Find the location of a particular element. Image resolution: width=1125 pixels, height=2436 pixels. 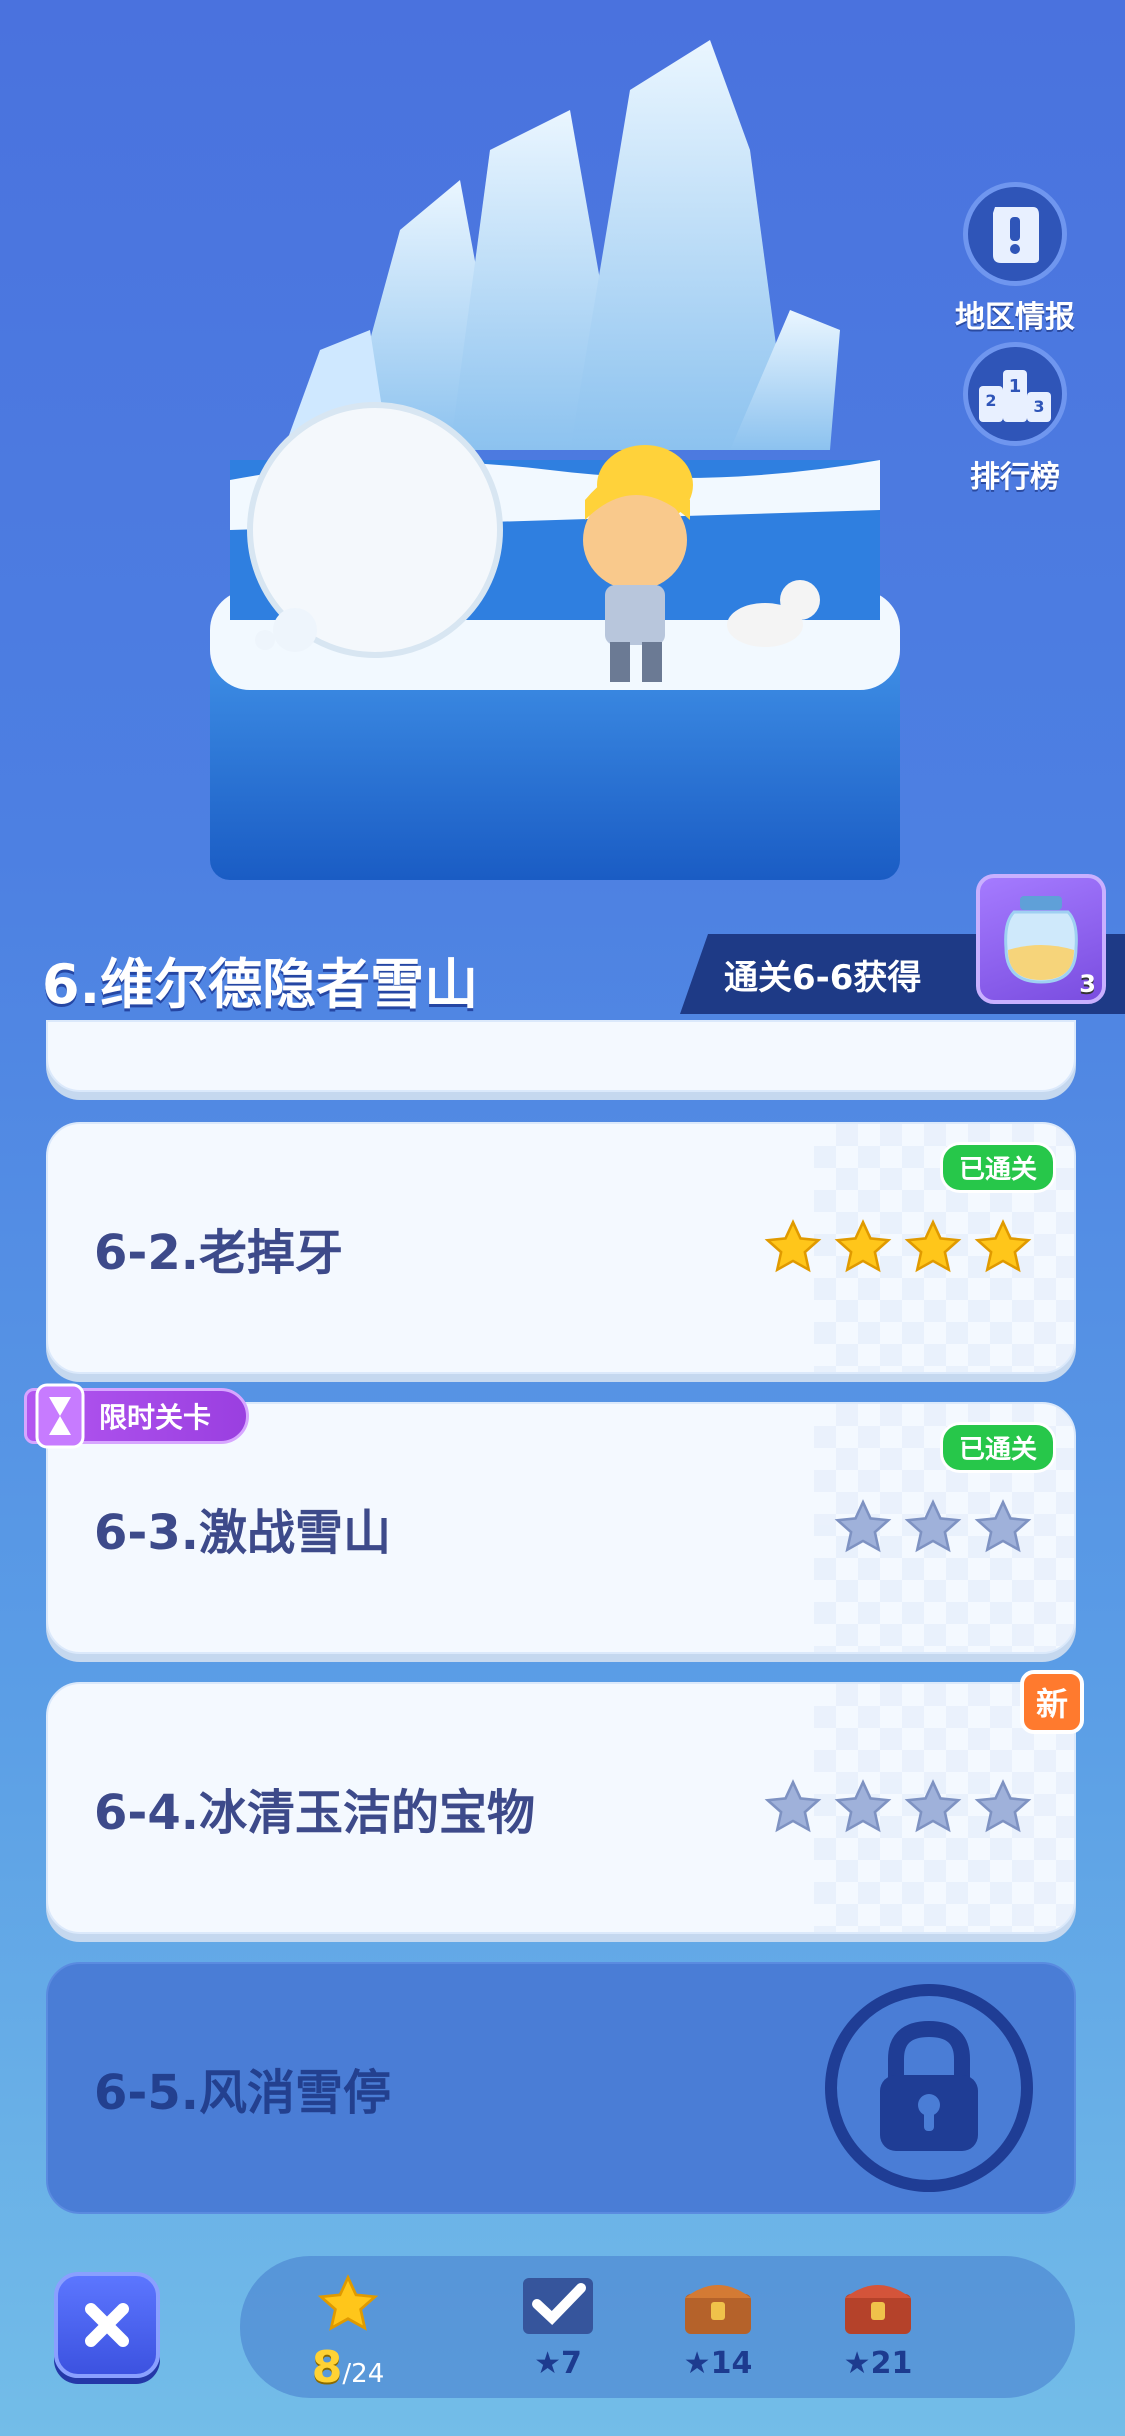

milestone-value: 14 is located at coordinates (731, 2363).